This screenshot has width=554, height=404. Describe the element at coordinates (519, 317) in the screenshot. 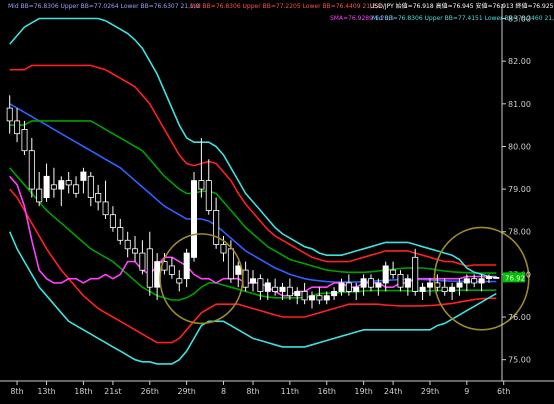

I see `y-tick-label: 76.00` at that location.